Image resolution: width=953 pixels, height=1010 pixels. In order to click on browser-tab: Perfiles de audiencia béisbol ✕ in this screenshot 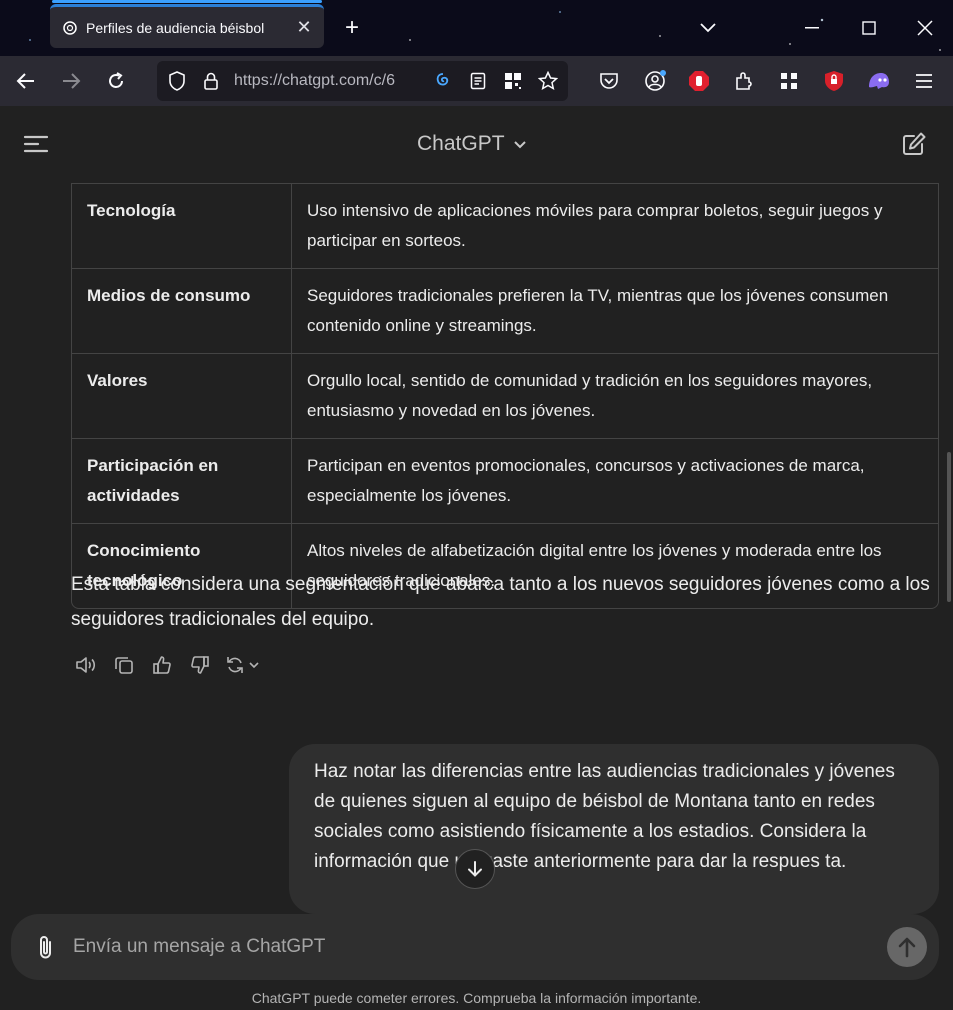, I will do `click(187, 26)`.